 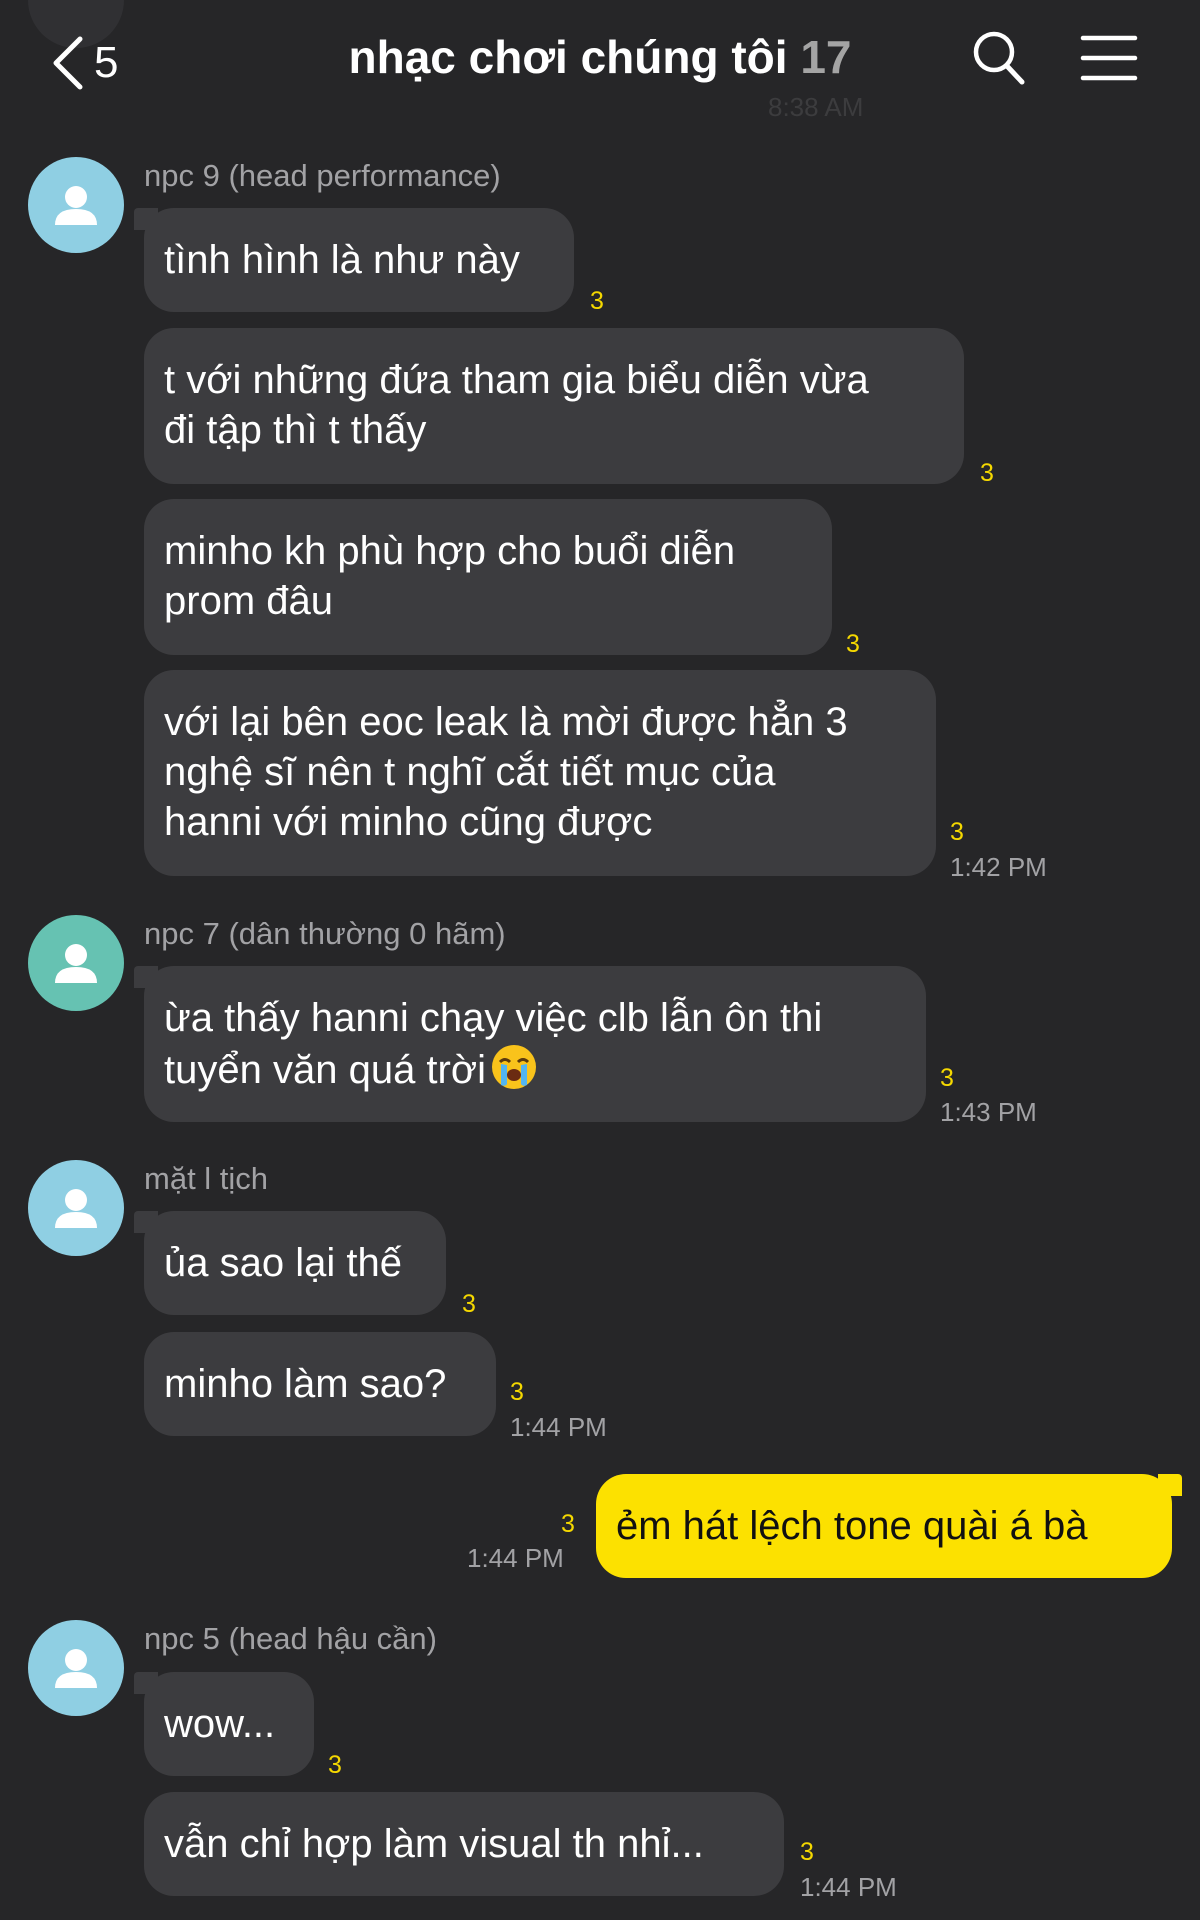 What do you see at coordinates (470, 772) in the screenshot?
I see `message-text: nghệ sĩ nên t nghĩ cắt tiết mục của` at bounding box center [470, 772].